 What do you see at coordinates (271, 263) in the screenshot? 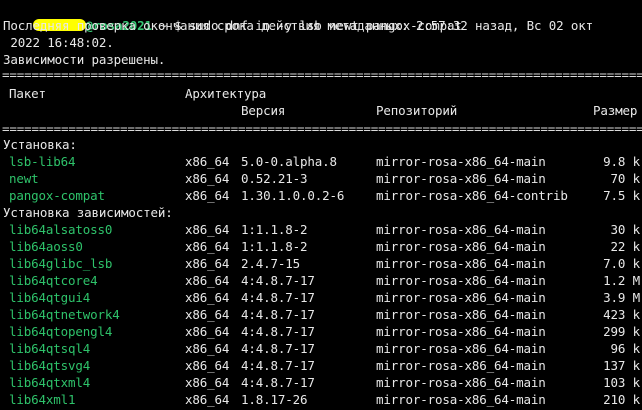
I see `package-version: 2.4.7-15` at bounding box center [271, 263].